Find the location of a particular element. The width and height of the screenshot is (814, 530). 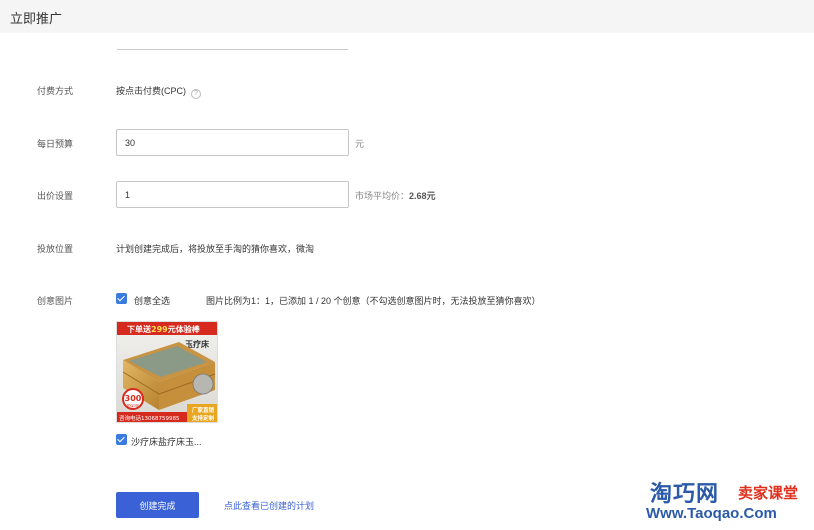

daily-budget-unit: 元 is located at coordinates (360, 144).